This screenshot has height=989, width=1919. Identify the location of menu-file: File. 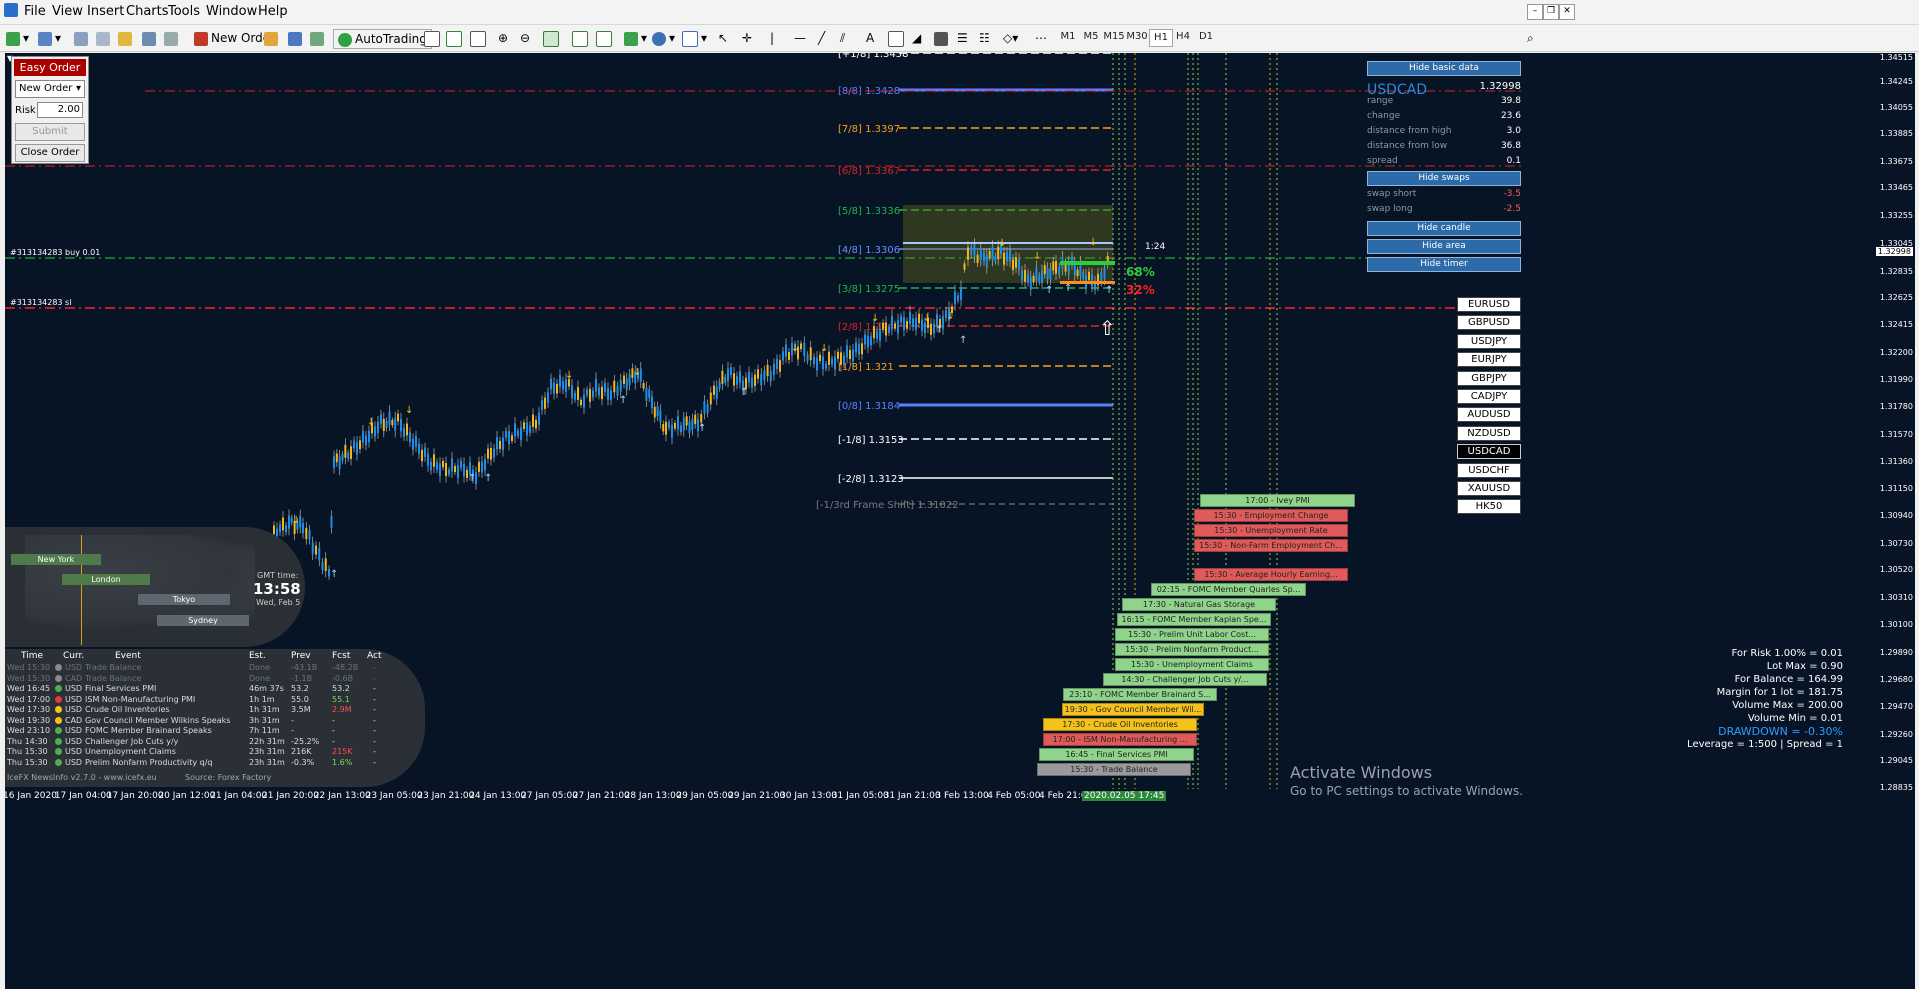
(35, 11).